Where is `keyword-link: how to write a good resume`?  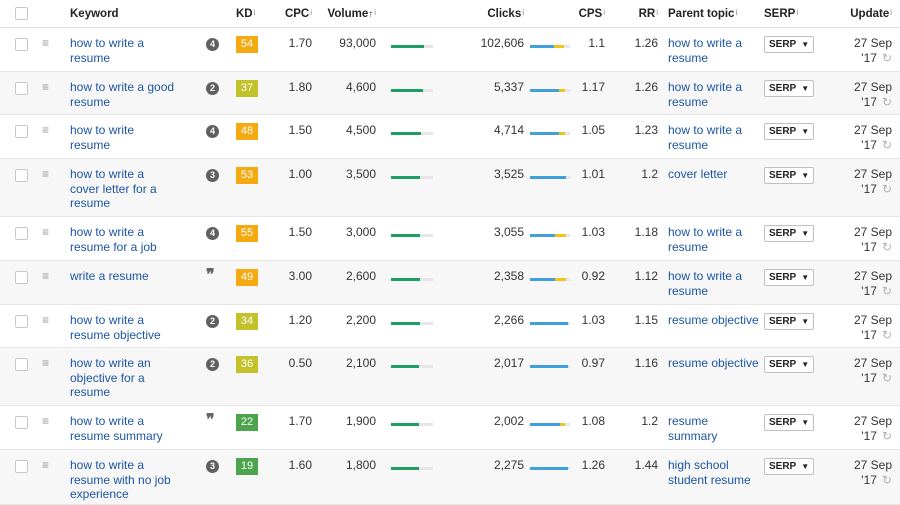 keyword-link: how to write a good resume is located at coordinates (122, 94).